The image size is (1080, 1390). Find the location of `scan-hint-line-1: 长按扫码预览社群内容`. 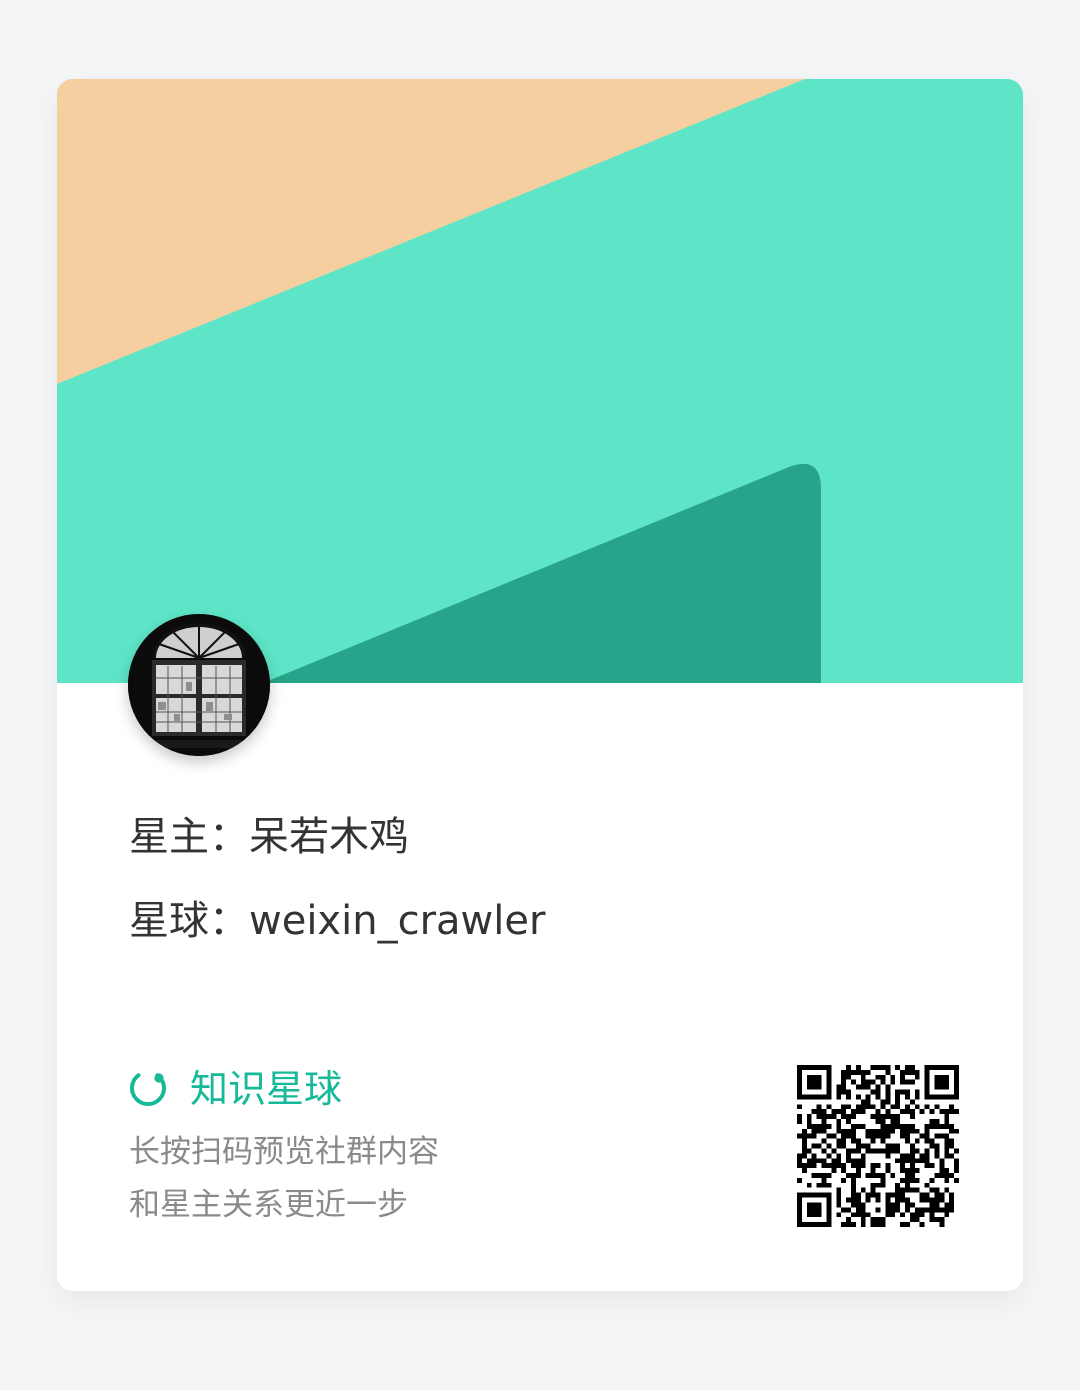

scan-hint-line-1: 长按扫码预览社群内容 is located at coordinates (284, 1152).